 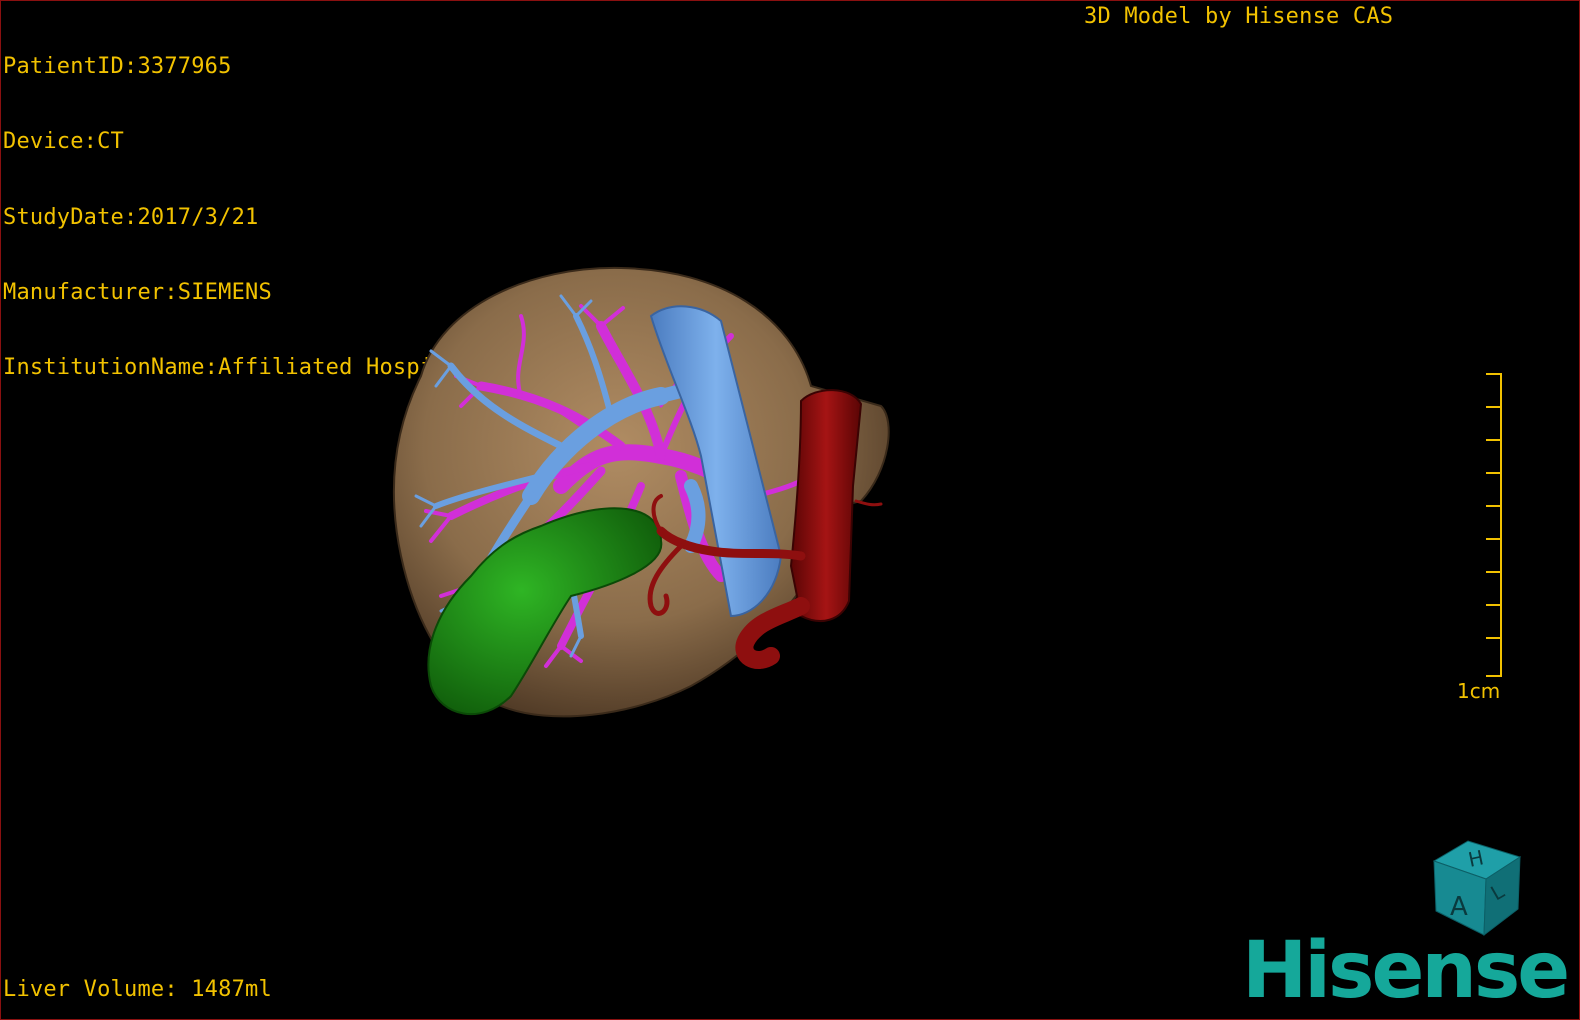 I want to click on aorta, so click(x=826, y=505).